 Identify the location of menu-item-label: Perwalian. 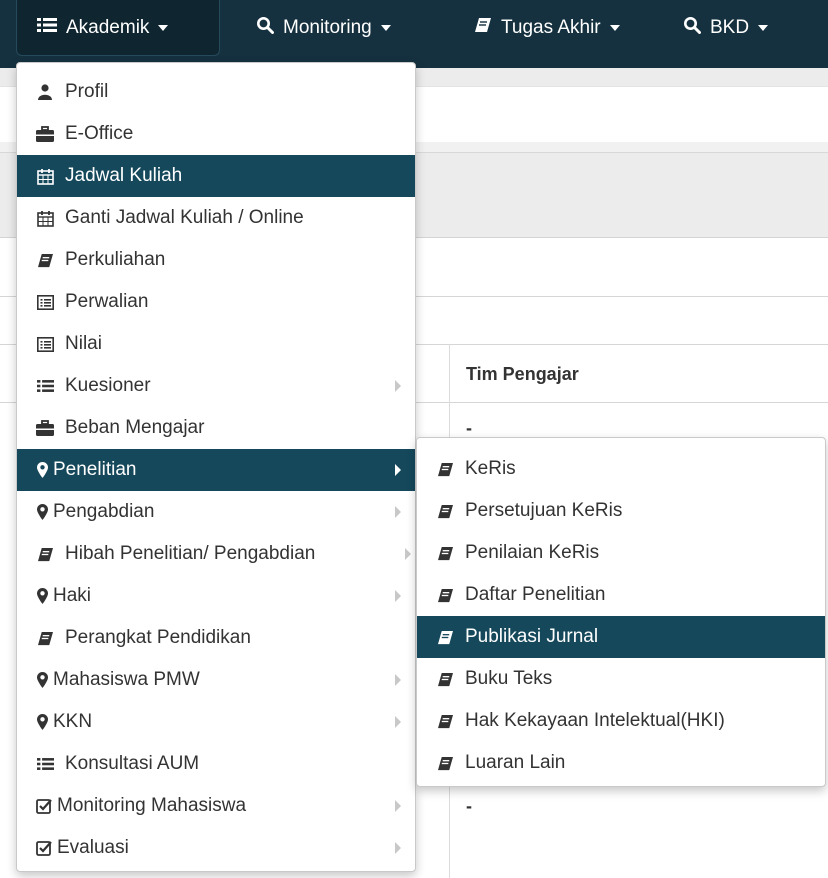
(107, 301).